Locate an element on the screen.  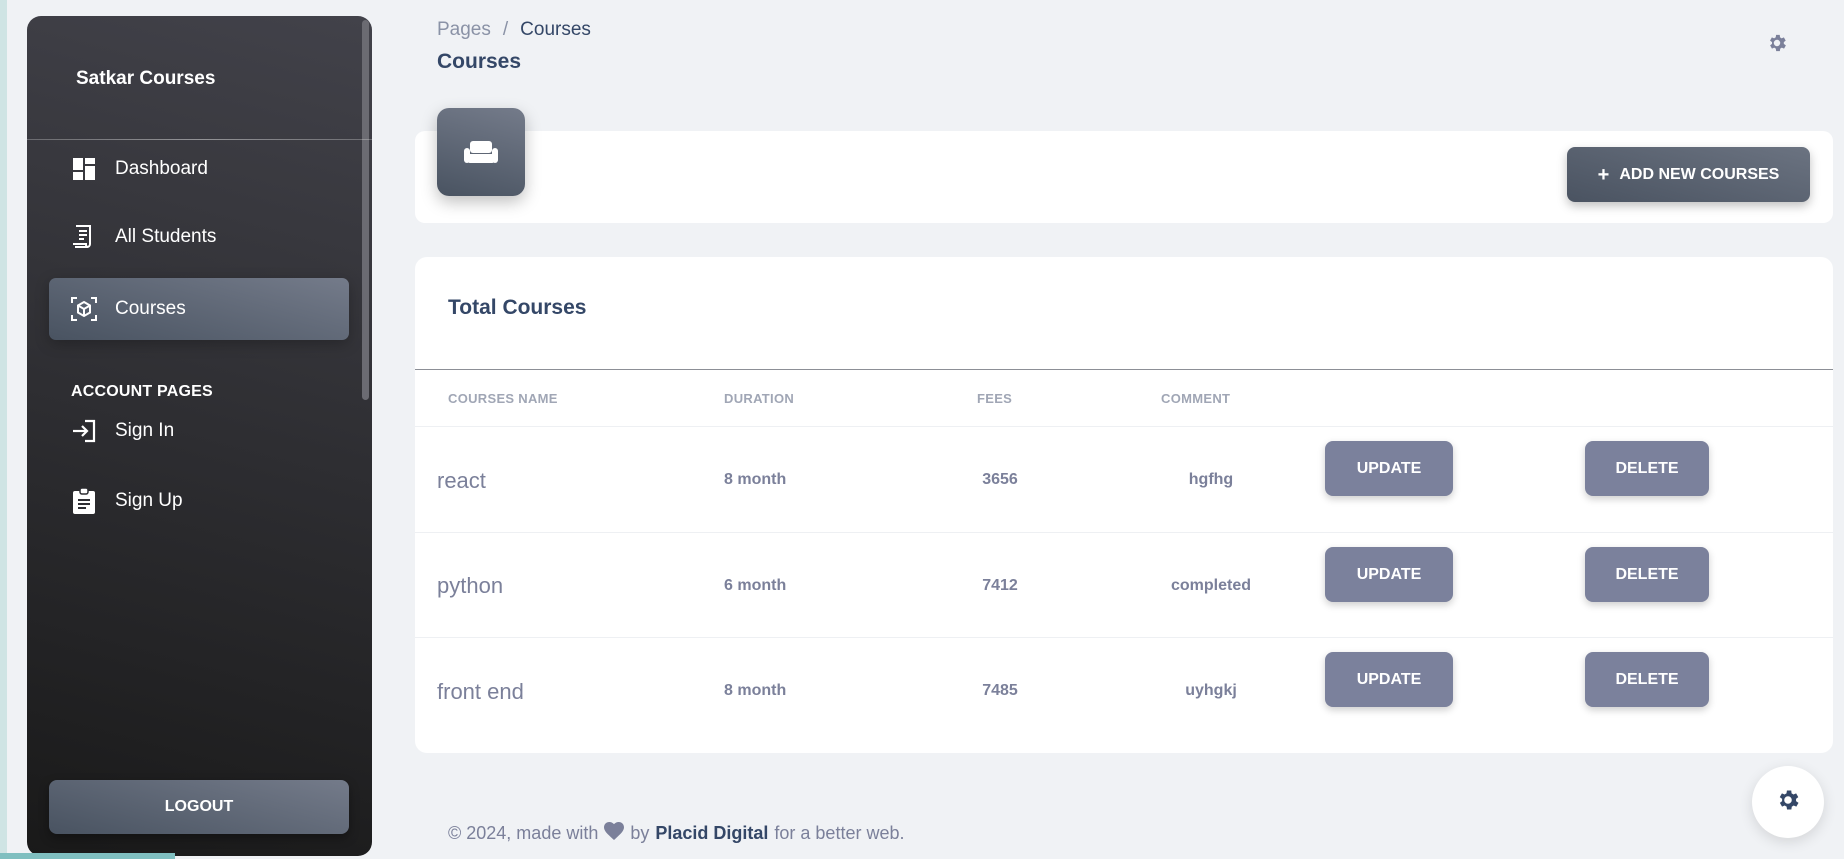
course-fees: 7412 is located at coordinates (1000, 585).